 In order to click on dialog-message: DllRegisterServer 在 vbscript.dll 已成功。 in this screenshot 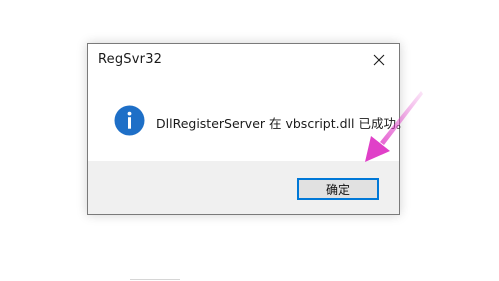, I will do `click(282, 123)`.